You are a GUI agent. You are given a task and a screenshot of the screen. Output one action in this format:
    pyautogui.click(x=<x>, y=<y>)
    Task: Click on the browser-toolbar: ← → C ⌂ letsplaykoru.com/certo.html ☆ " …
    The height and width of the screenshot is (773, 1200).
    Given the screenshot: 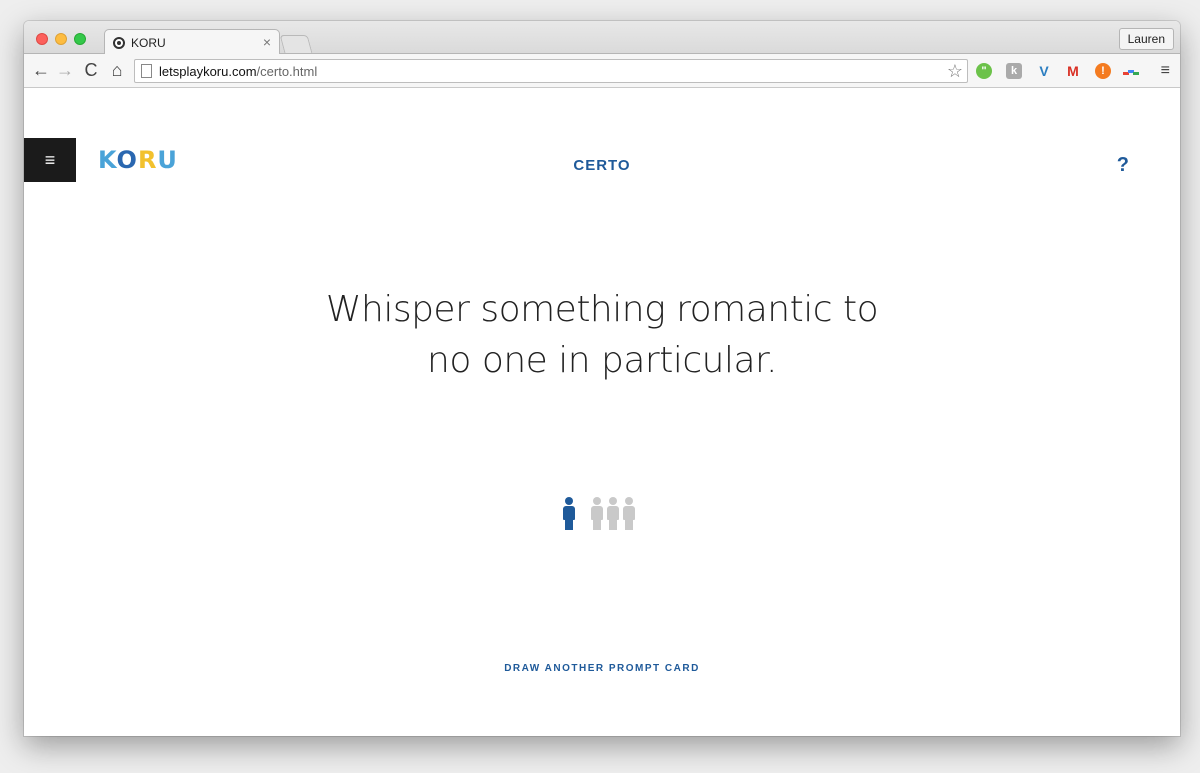 What is the action you would take?
    pyautogui.click(x=602, y=71)
    